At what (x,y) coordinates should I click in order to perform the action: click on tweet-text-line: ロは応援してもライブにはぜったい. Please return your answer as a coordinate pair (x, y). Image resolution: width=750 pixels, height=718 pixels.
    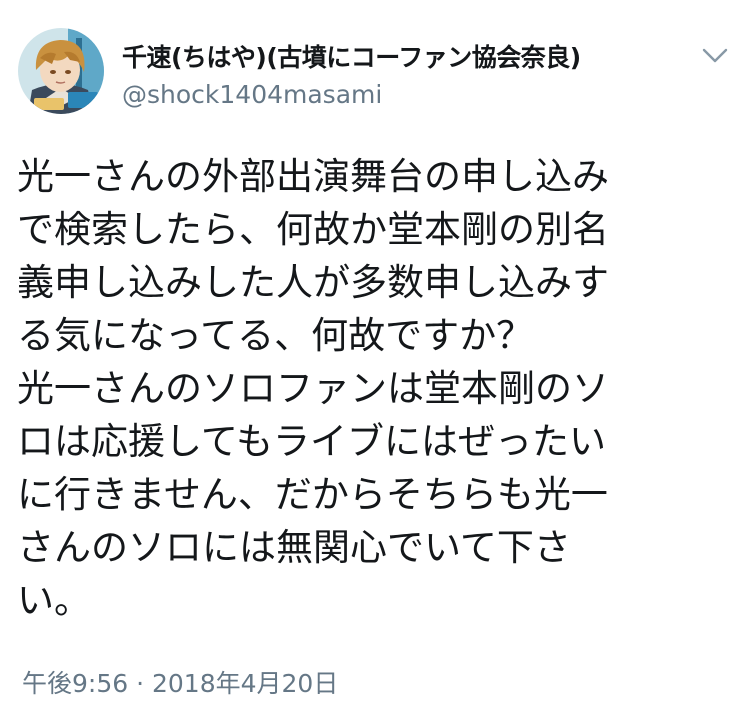
    Looking at the image, I should click on (312, 441).